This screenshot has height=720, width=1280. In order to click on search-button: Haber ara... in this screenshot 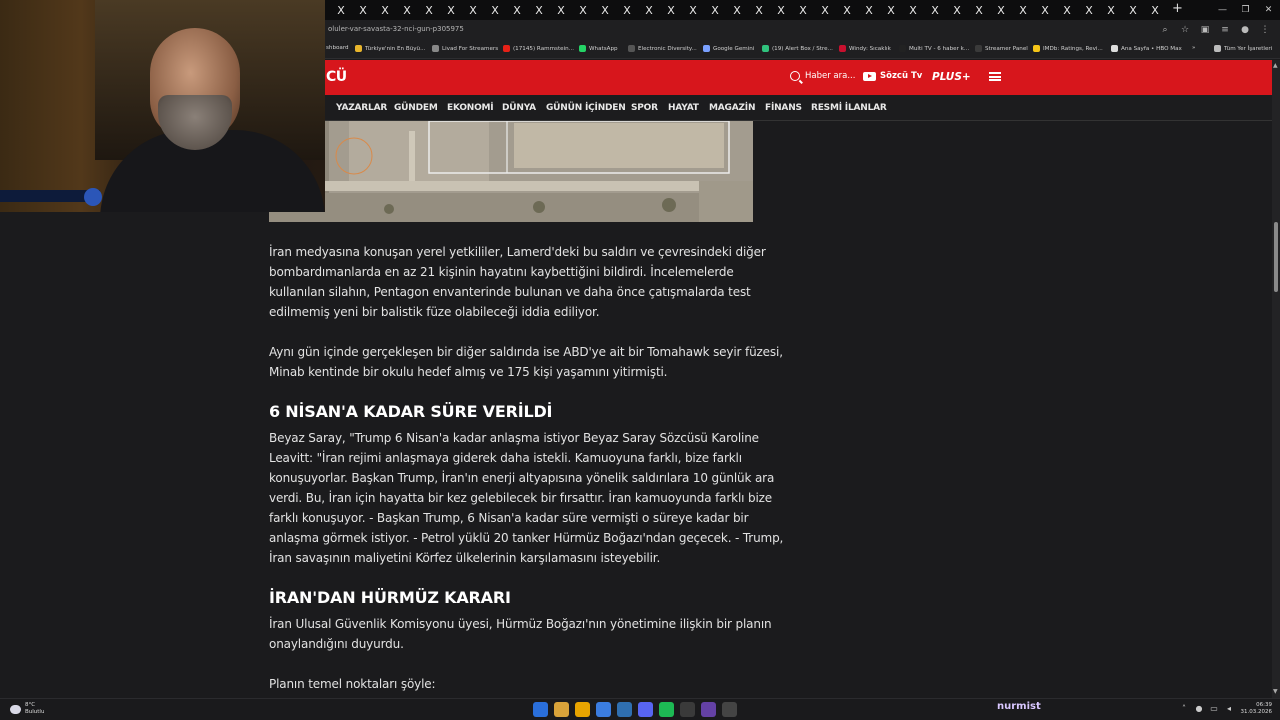, I will do `click(822, 76)`.